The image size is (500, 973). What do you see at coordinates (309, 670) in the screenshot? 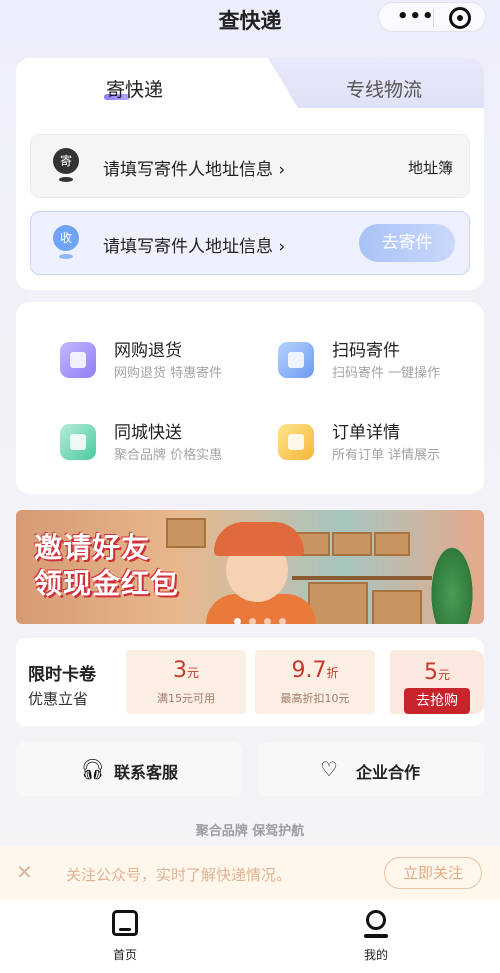
I see `coupon-amount: 9.7` at bounding box center [309, 670].